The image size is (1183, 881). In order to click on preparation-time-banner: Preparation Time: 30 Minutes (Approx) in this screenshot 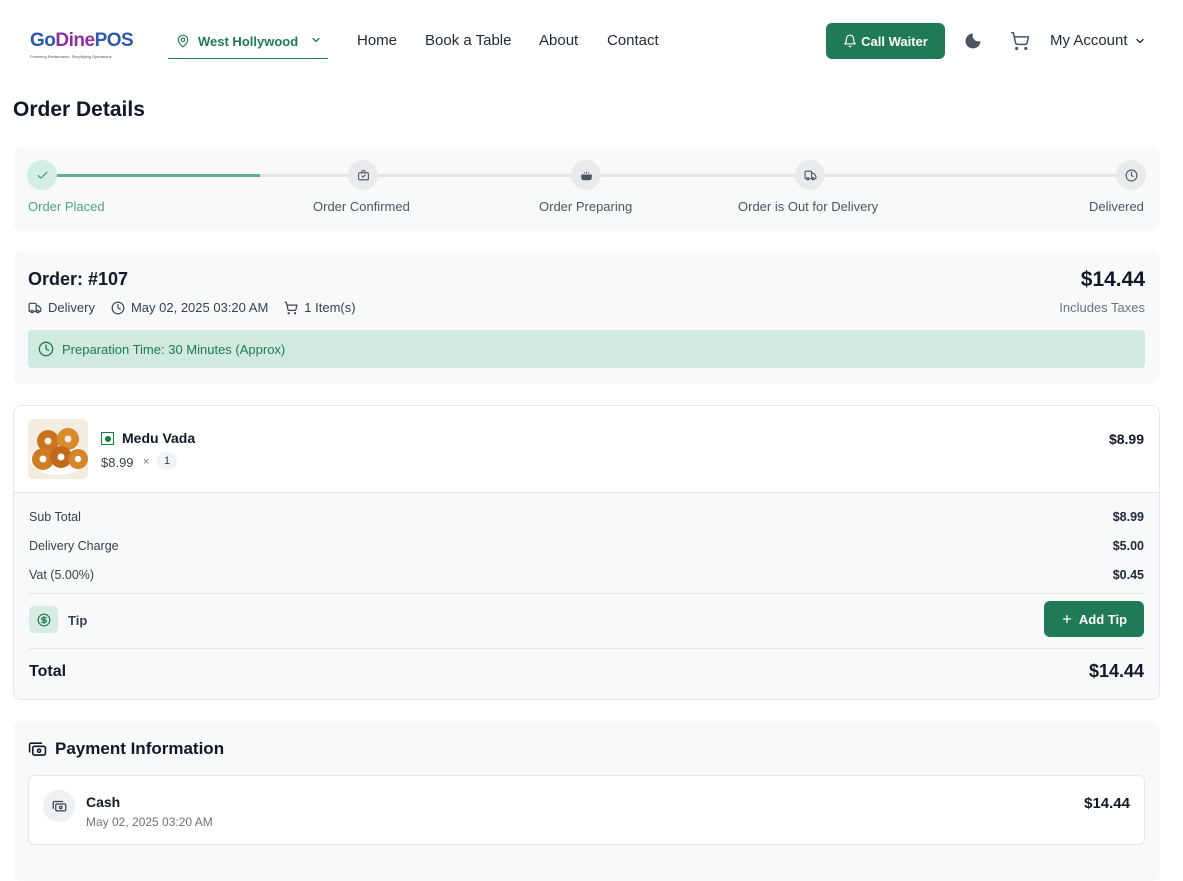, I will do `click(586, 349)`.